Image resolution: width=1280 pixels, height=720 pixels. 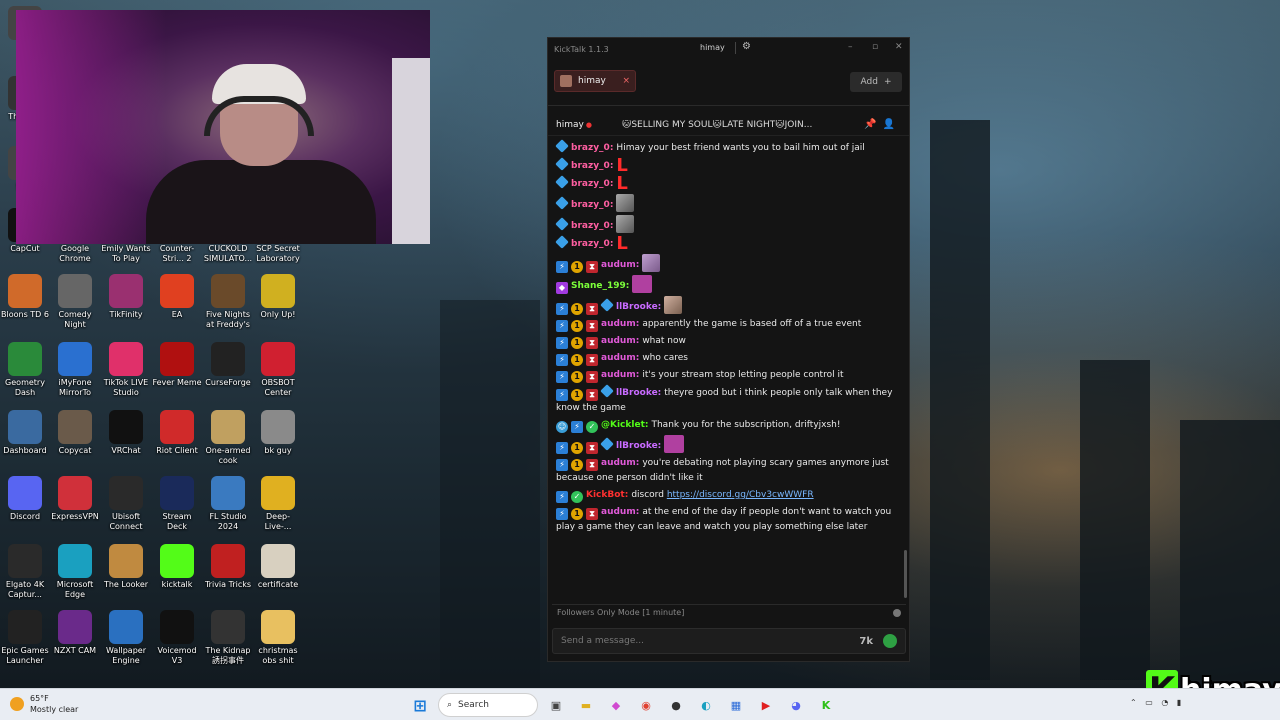 What do you see at coordinates (729, 358) in the screenshot?
I see `chat-message: ⚡ 1 ⧗ audum: who cares` at bounding box center [729, 358].